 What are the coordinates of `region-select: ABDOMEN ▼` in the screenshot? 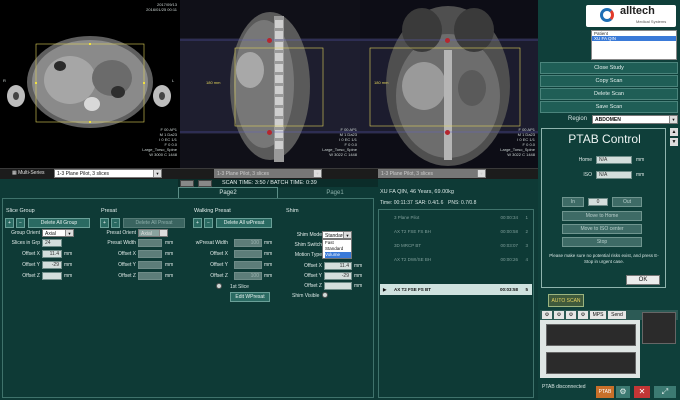 It's located at (635, 119).